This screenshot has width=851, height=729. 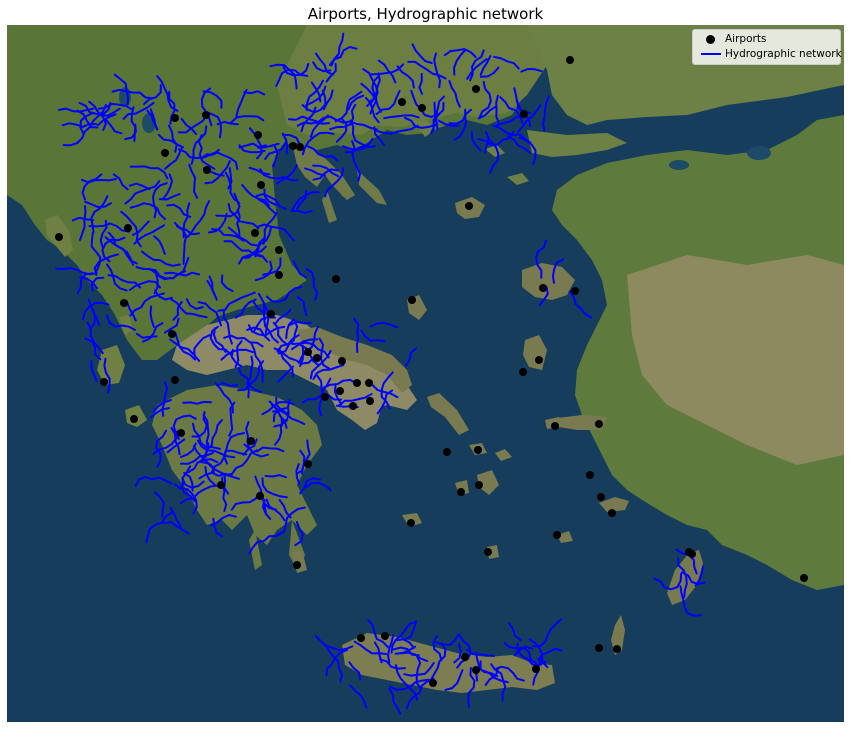 I want to click on legend-item-hydrographic-network: Hydrographic network, so click(x=771, y=54).